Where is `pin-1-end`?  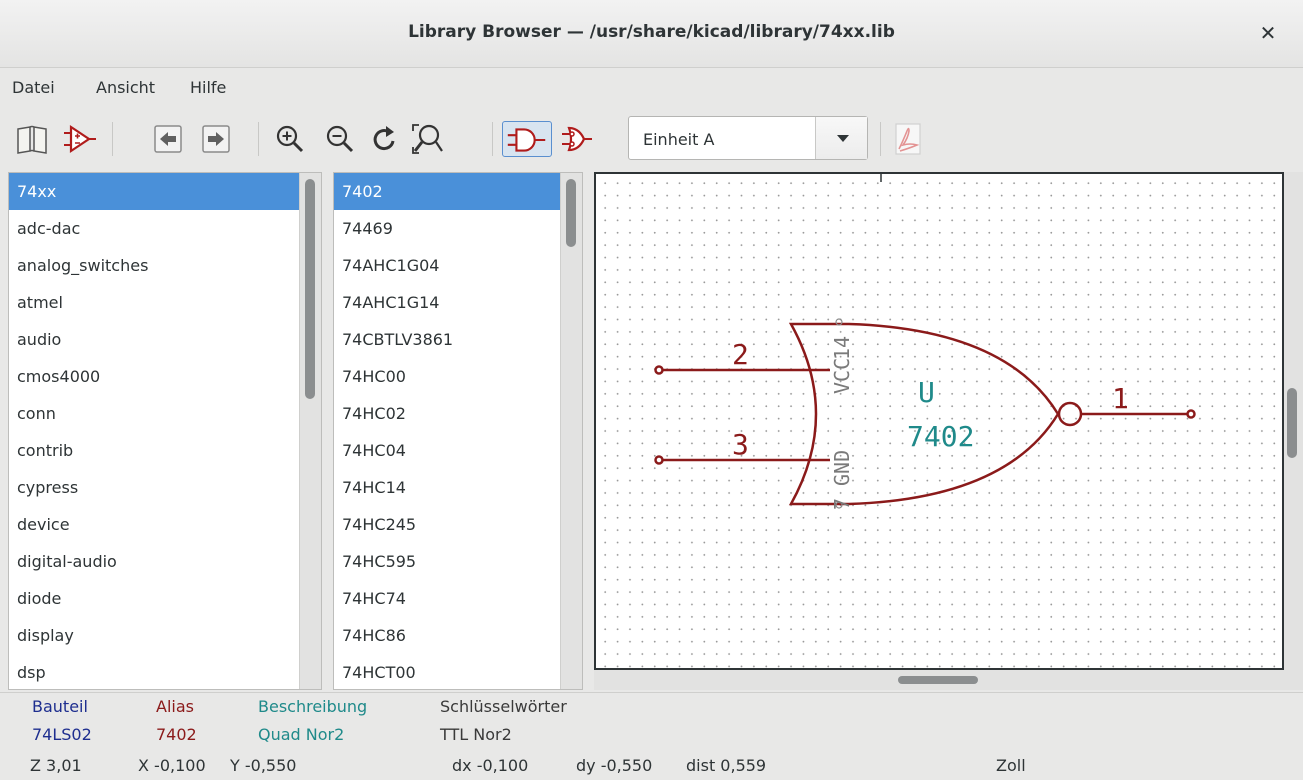
pin-1-end is located at coordinates (1191, 414).